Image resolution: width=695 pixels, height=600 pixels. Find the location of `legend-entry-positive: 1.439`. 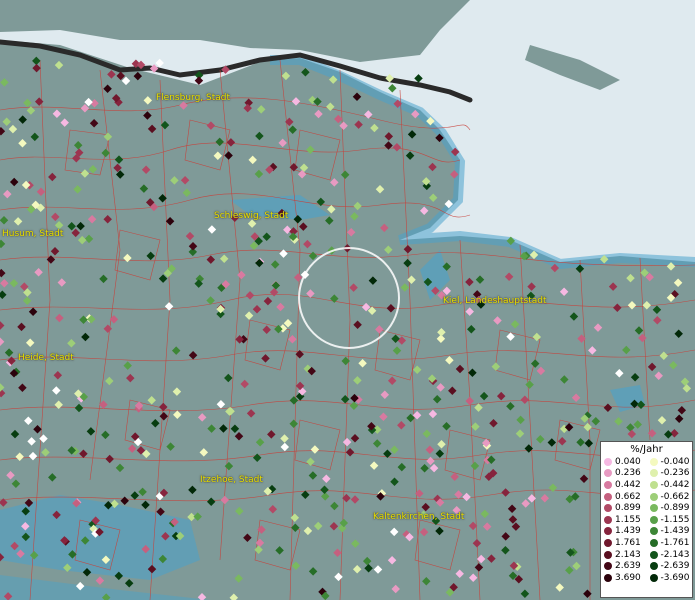

legend-entry-positive: 1.439 is located at coordinates (624, 531).